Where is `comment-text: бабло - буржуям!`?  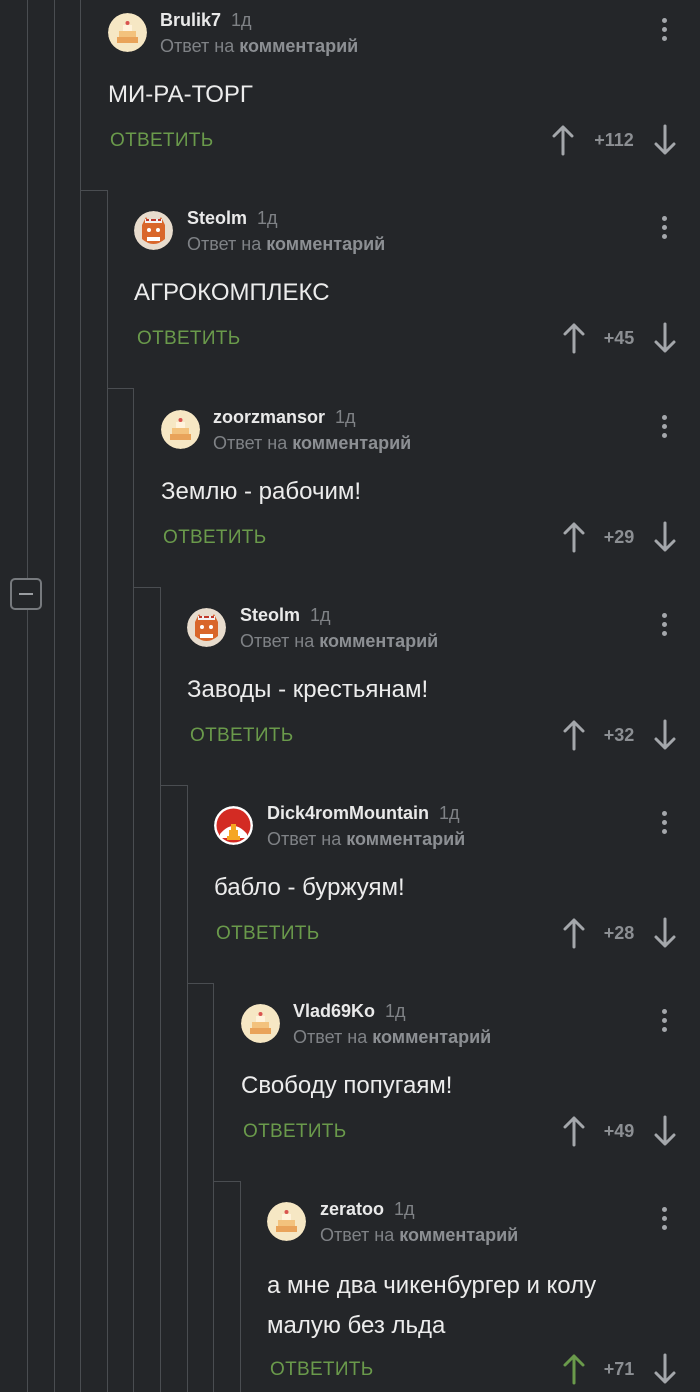 comment-text: бабло - буржуям! is located at coordinates (309, 887).